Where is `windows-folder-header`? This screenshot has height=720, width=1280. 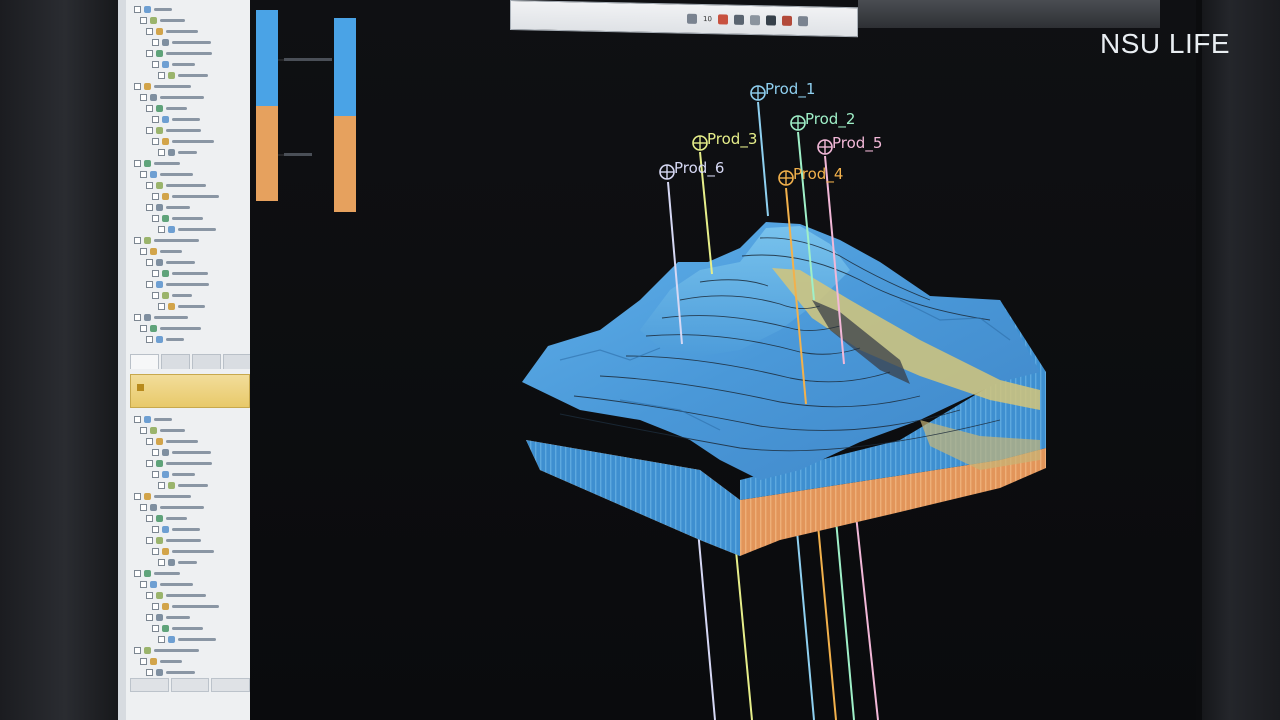
windows-folder-header is located at coordinates (190, 391).